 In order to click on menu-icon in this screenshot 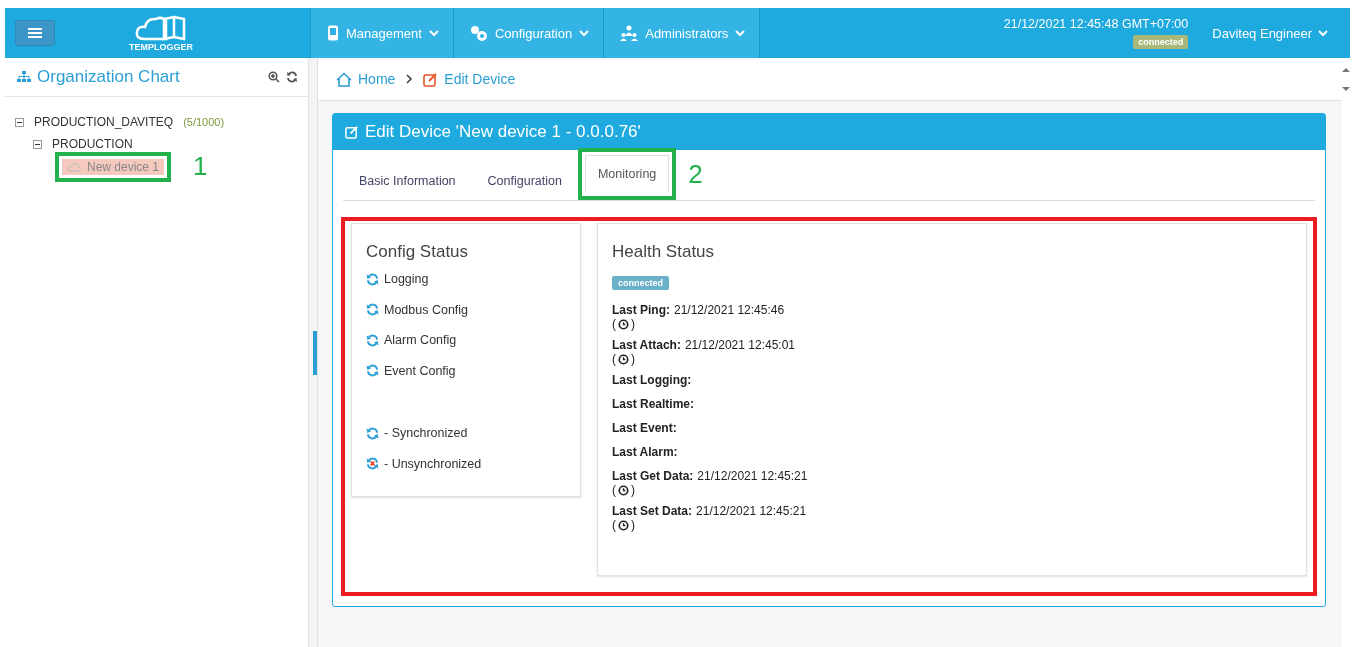, I will do `click(35, 33)`.